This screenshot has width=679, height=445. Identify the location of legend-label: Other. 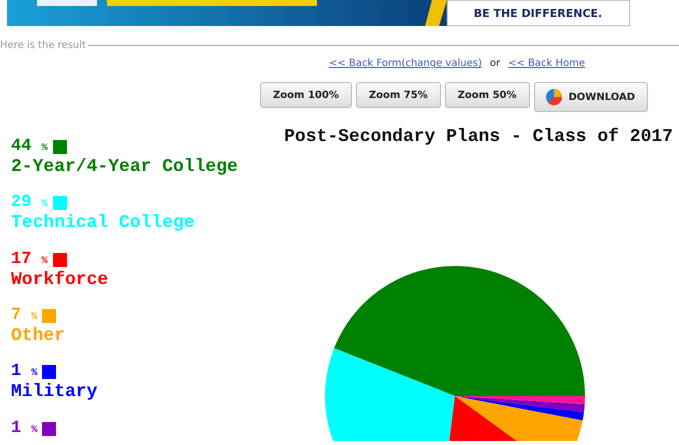
(38, 336).